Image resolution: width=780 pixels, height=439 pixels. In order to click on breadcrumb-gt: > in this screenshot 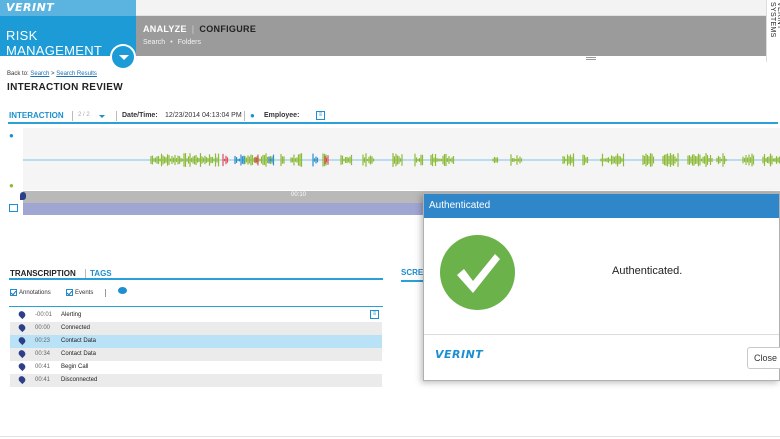, I will do `click(53, 74)`.